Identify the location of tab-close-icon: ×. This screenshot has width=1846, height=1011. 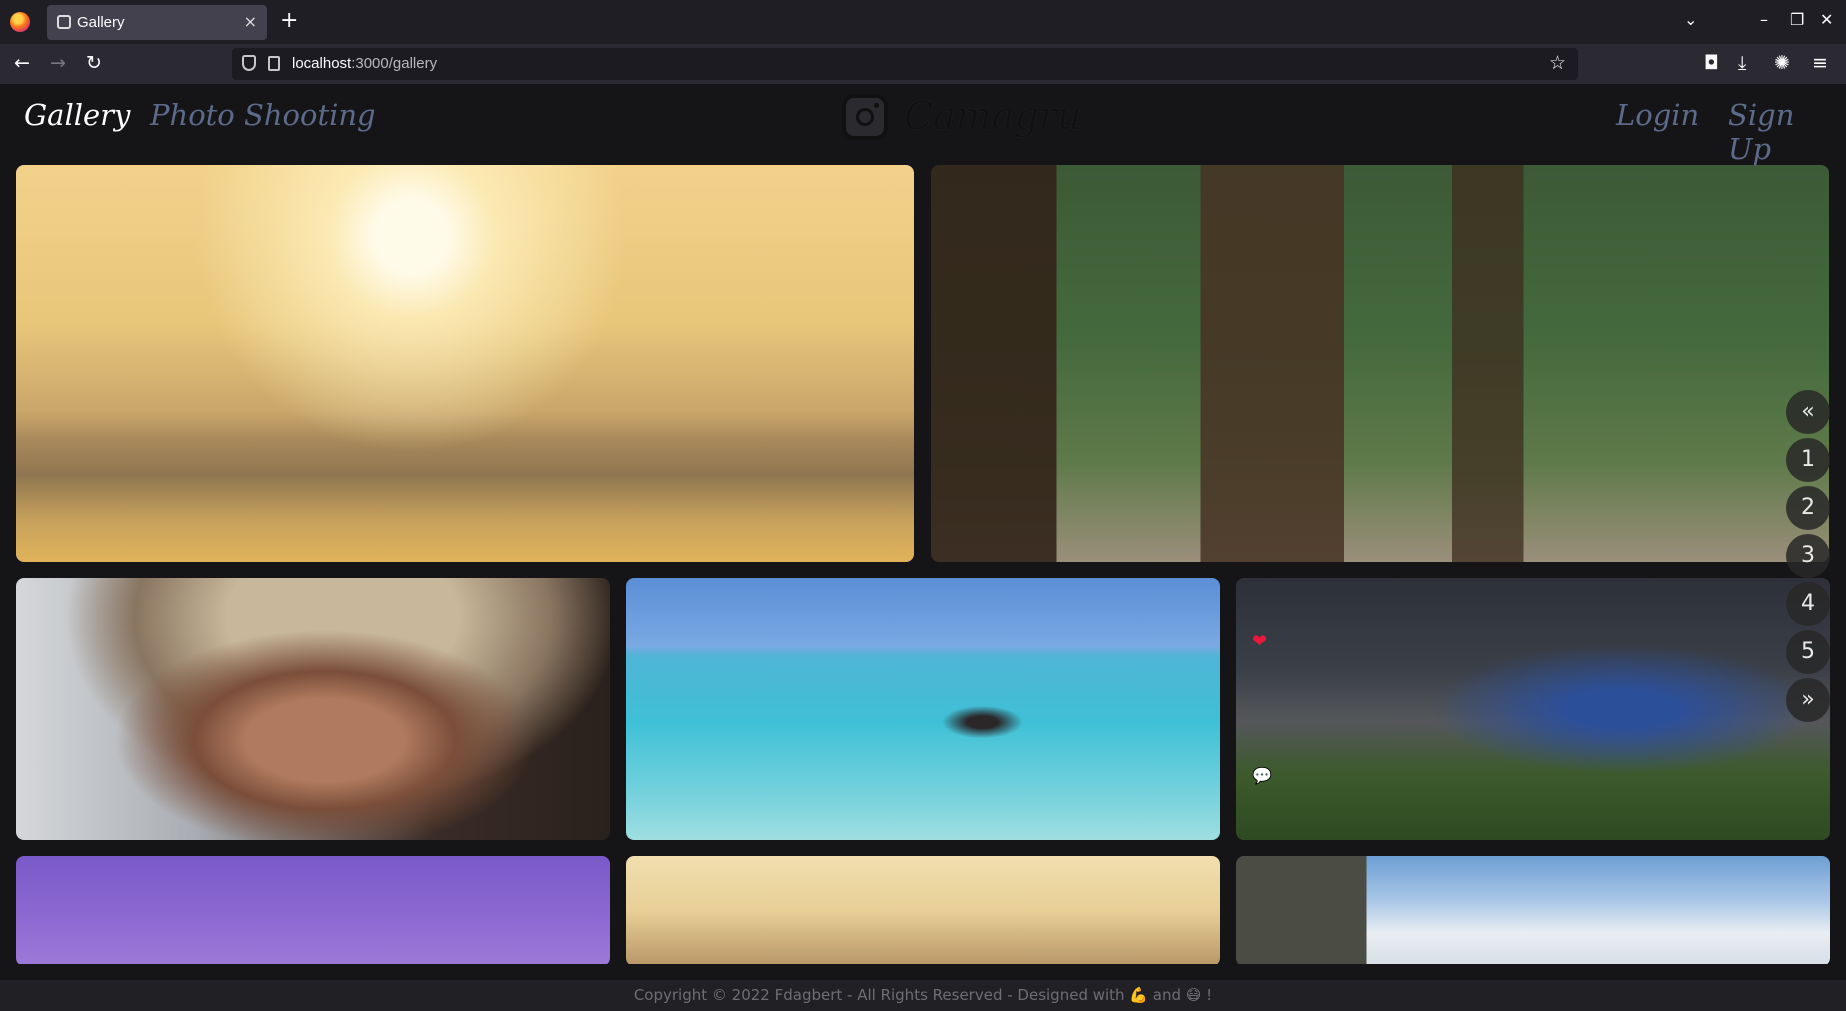
(250, 21).